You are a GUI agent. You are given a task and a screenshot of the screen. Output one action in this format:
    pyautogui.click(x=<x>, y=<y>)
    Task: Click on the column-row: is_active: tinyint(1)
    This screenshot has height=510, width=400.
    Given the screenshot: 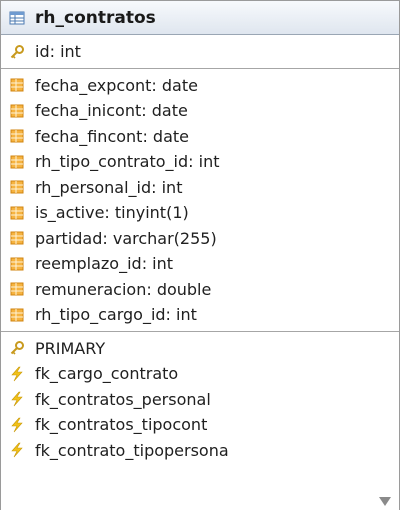 What is the action you would take?
    pyautogui.click(x=200, y=213)
    